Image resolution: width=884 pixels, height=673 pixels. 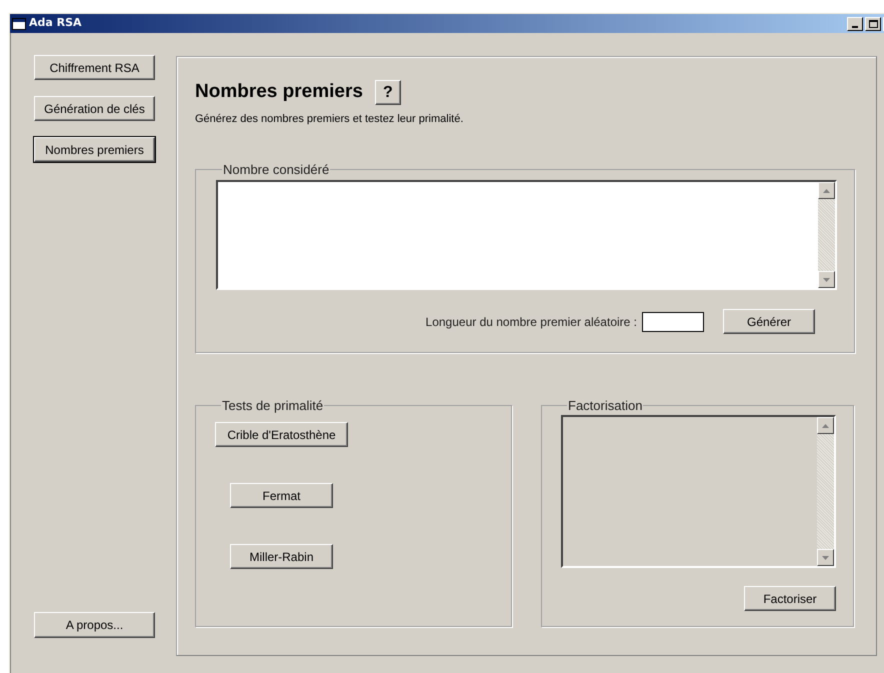 I want to click on page-title: Nombres premiers, so click(x=279, y=92).